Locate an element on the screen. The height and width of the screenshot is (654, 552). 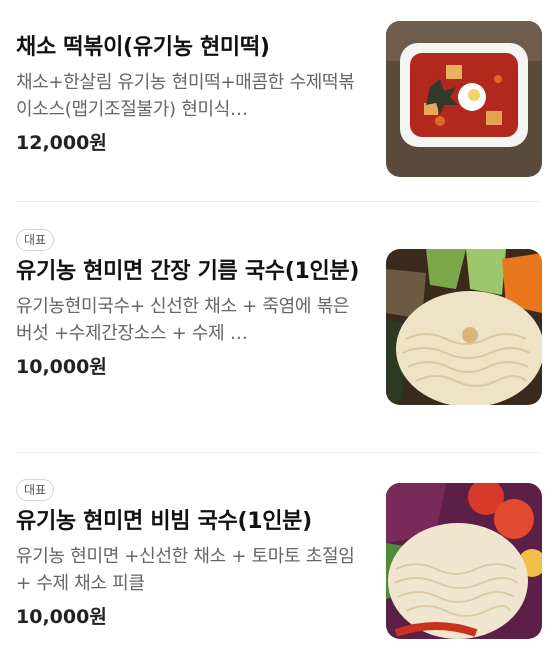
menu-item-description: 유기농 현미면 +신선한 채소 + 토마토 초절임 + 수제 채소 피클 is located at coordinates (185, 570).